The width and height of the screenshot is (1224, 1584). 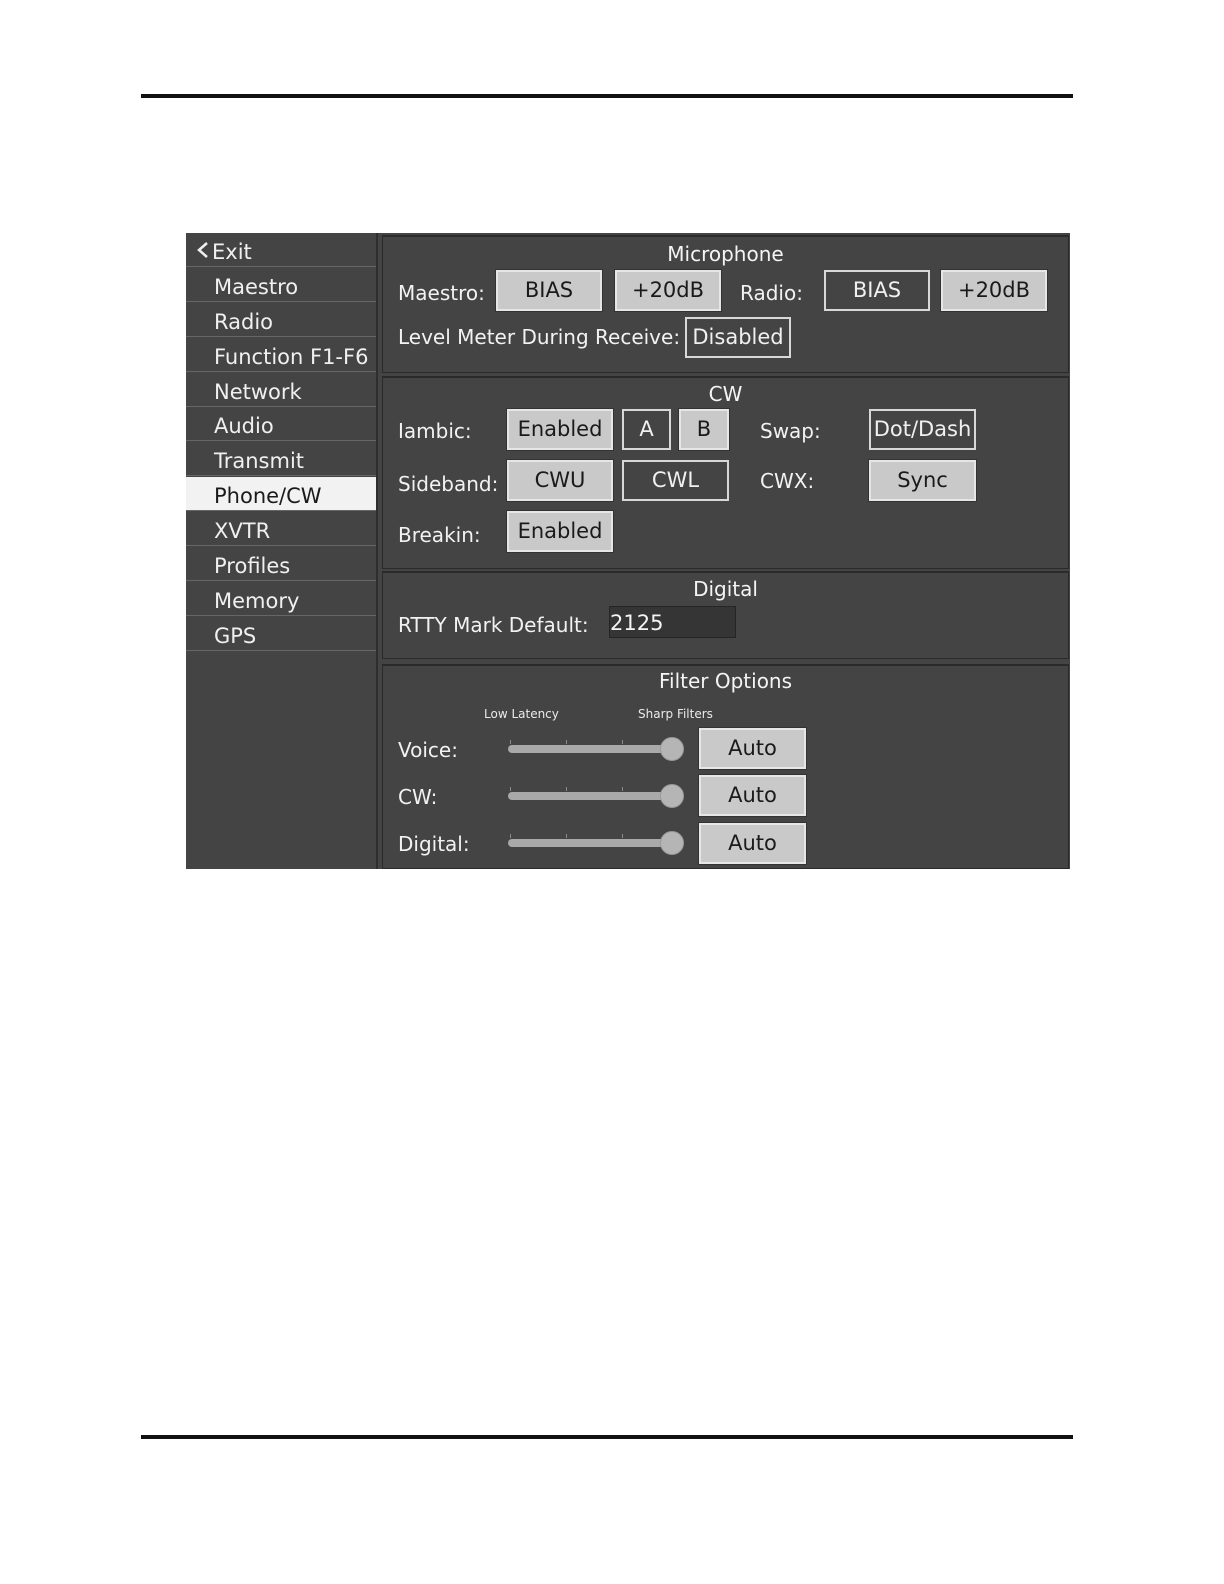 What do you see at coordinates (607, 1437) in the screenshot?
I see `bottom-rule` at bounding box center [607, 1437].